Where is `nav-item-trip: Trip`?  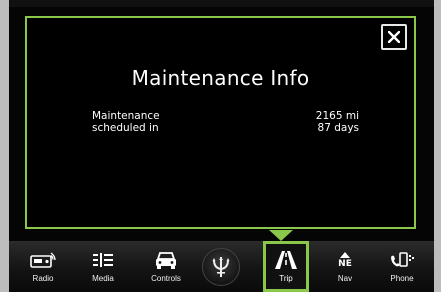
nav-item-trip: Trip is located at coordinates (286, 266).